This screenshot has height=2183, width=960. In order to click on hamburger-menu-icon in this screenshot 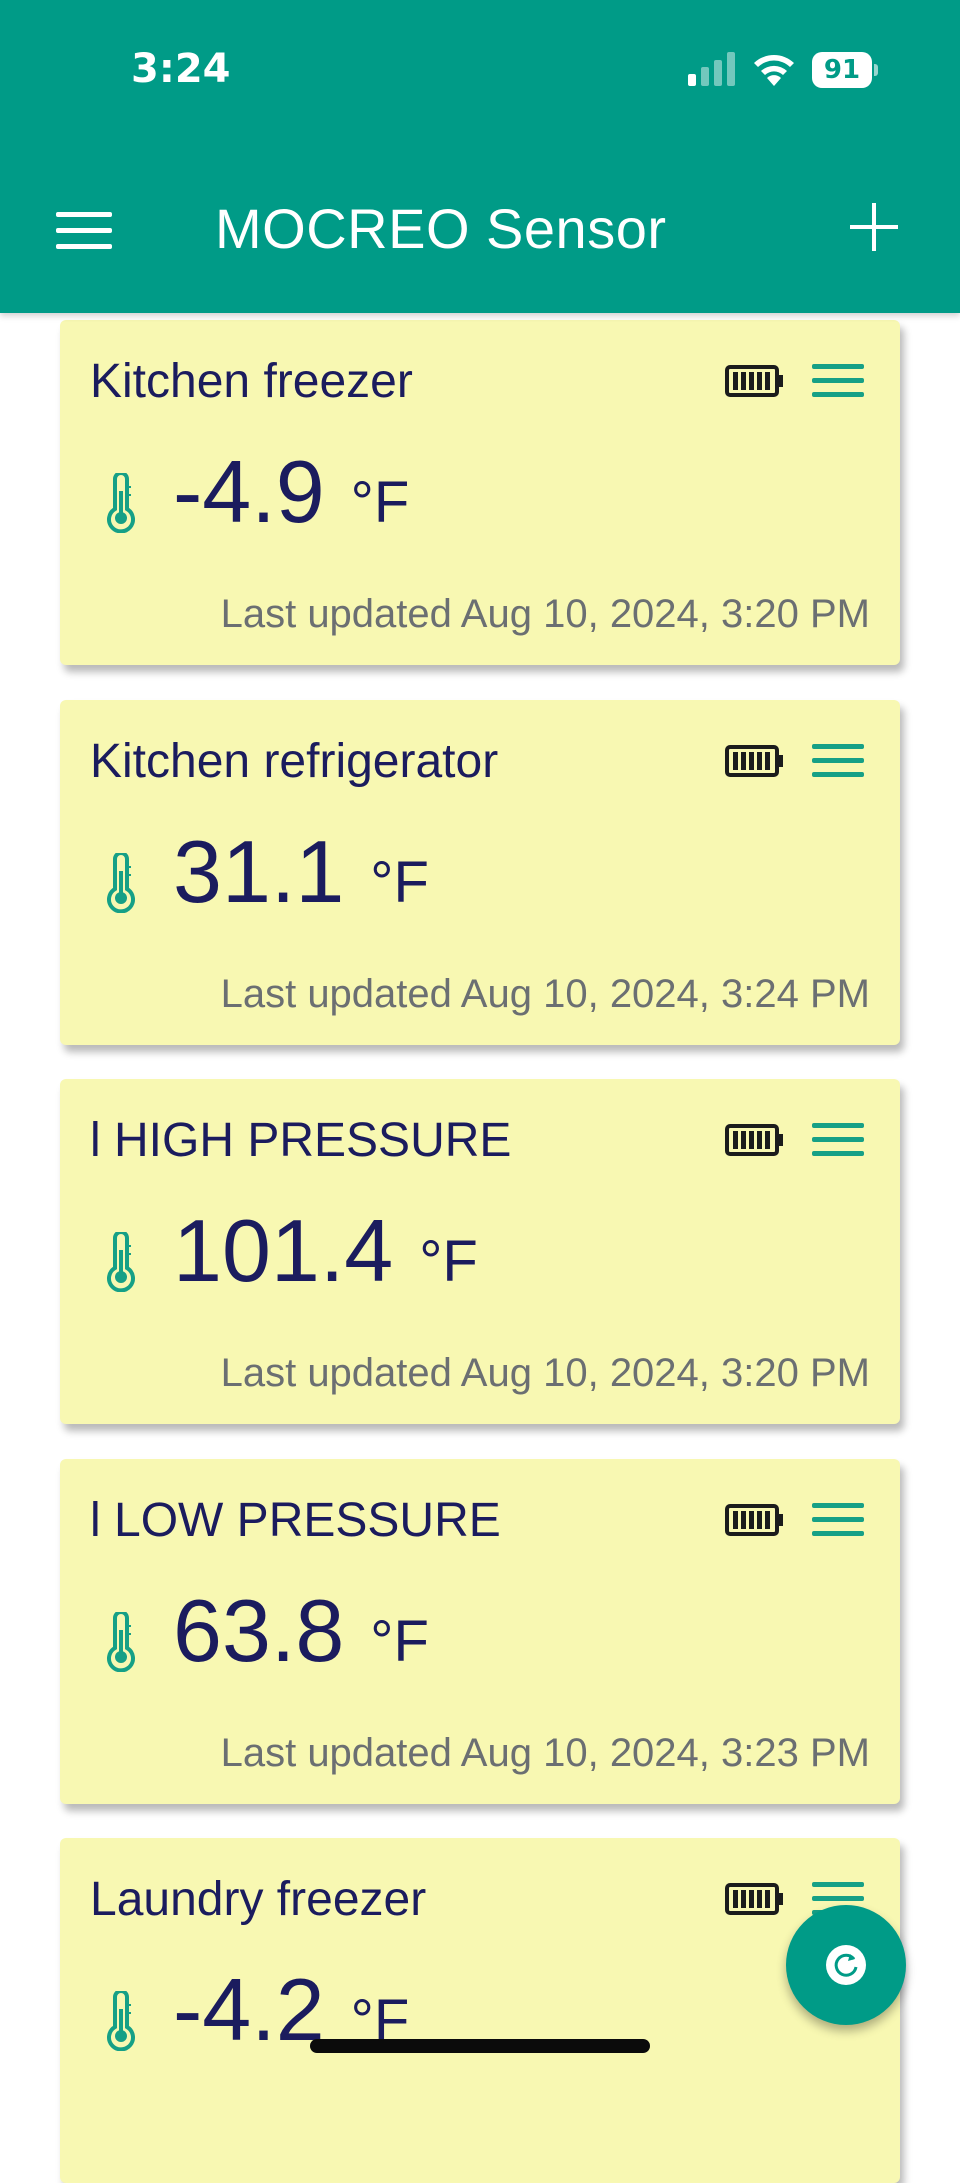, I will do `click(84, 231)`.